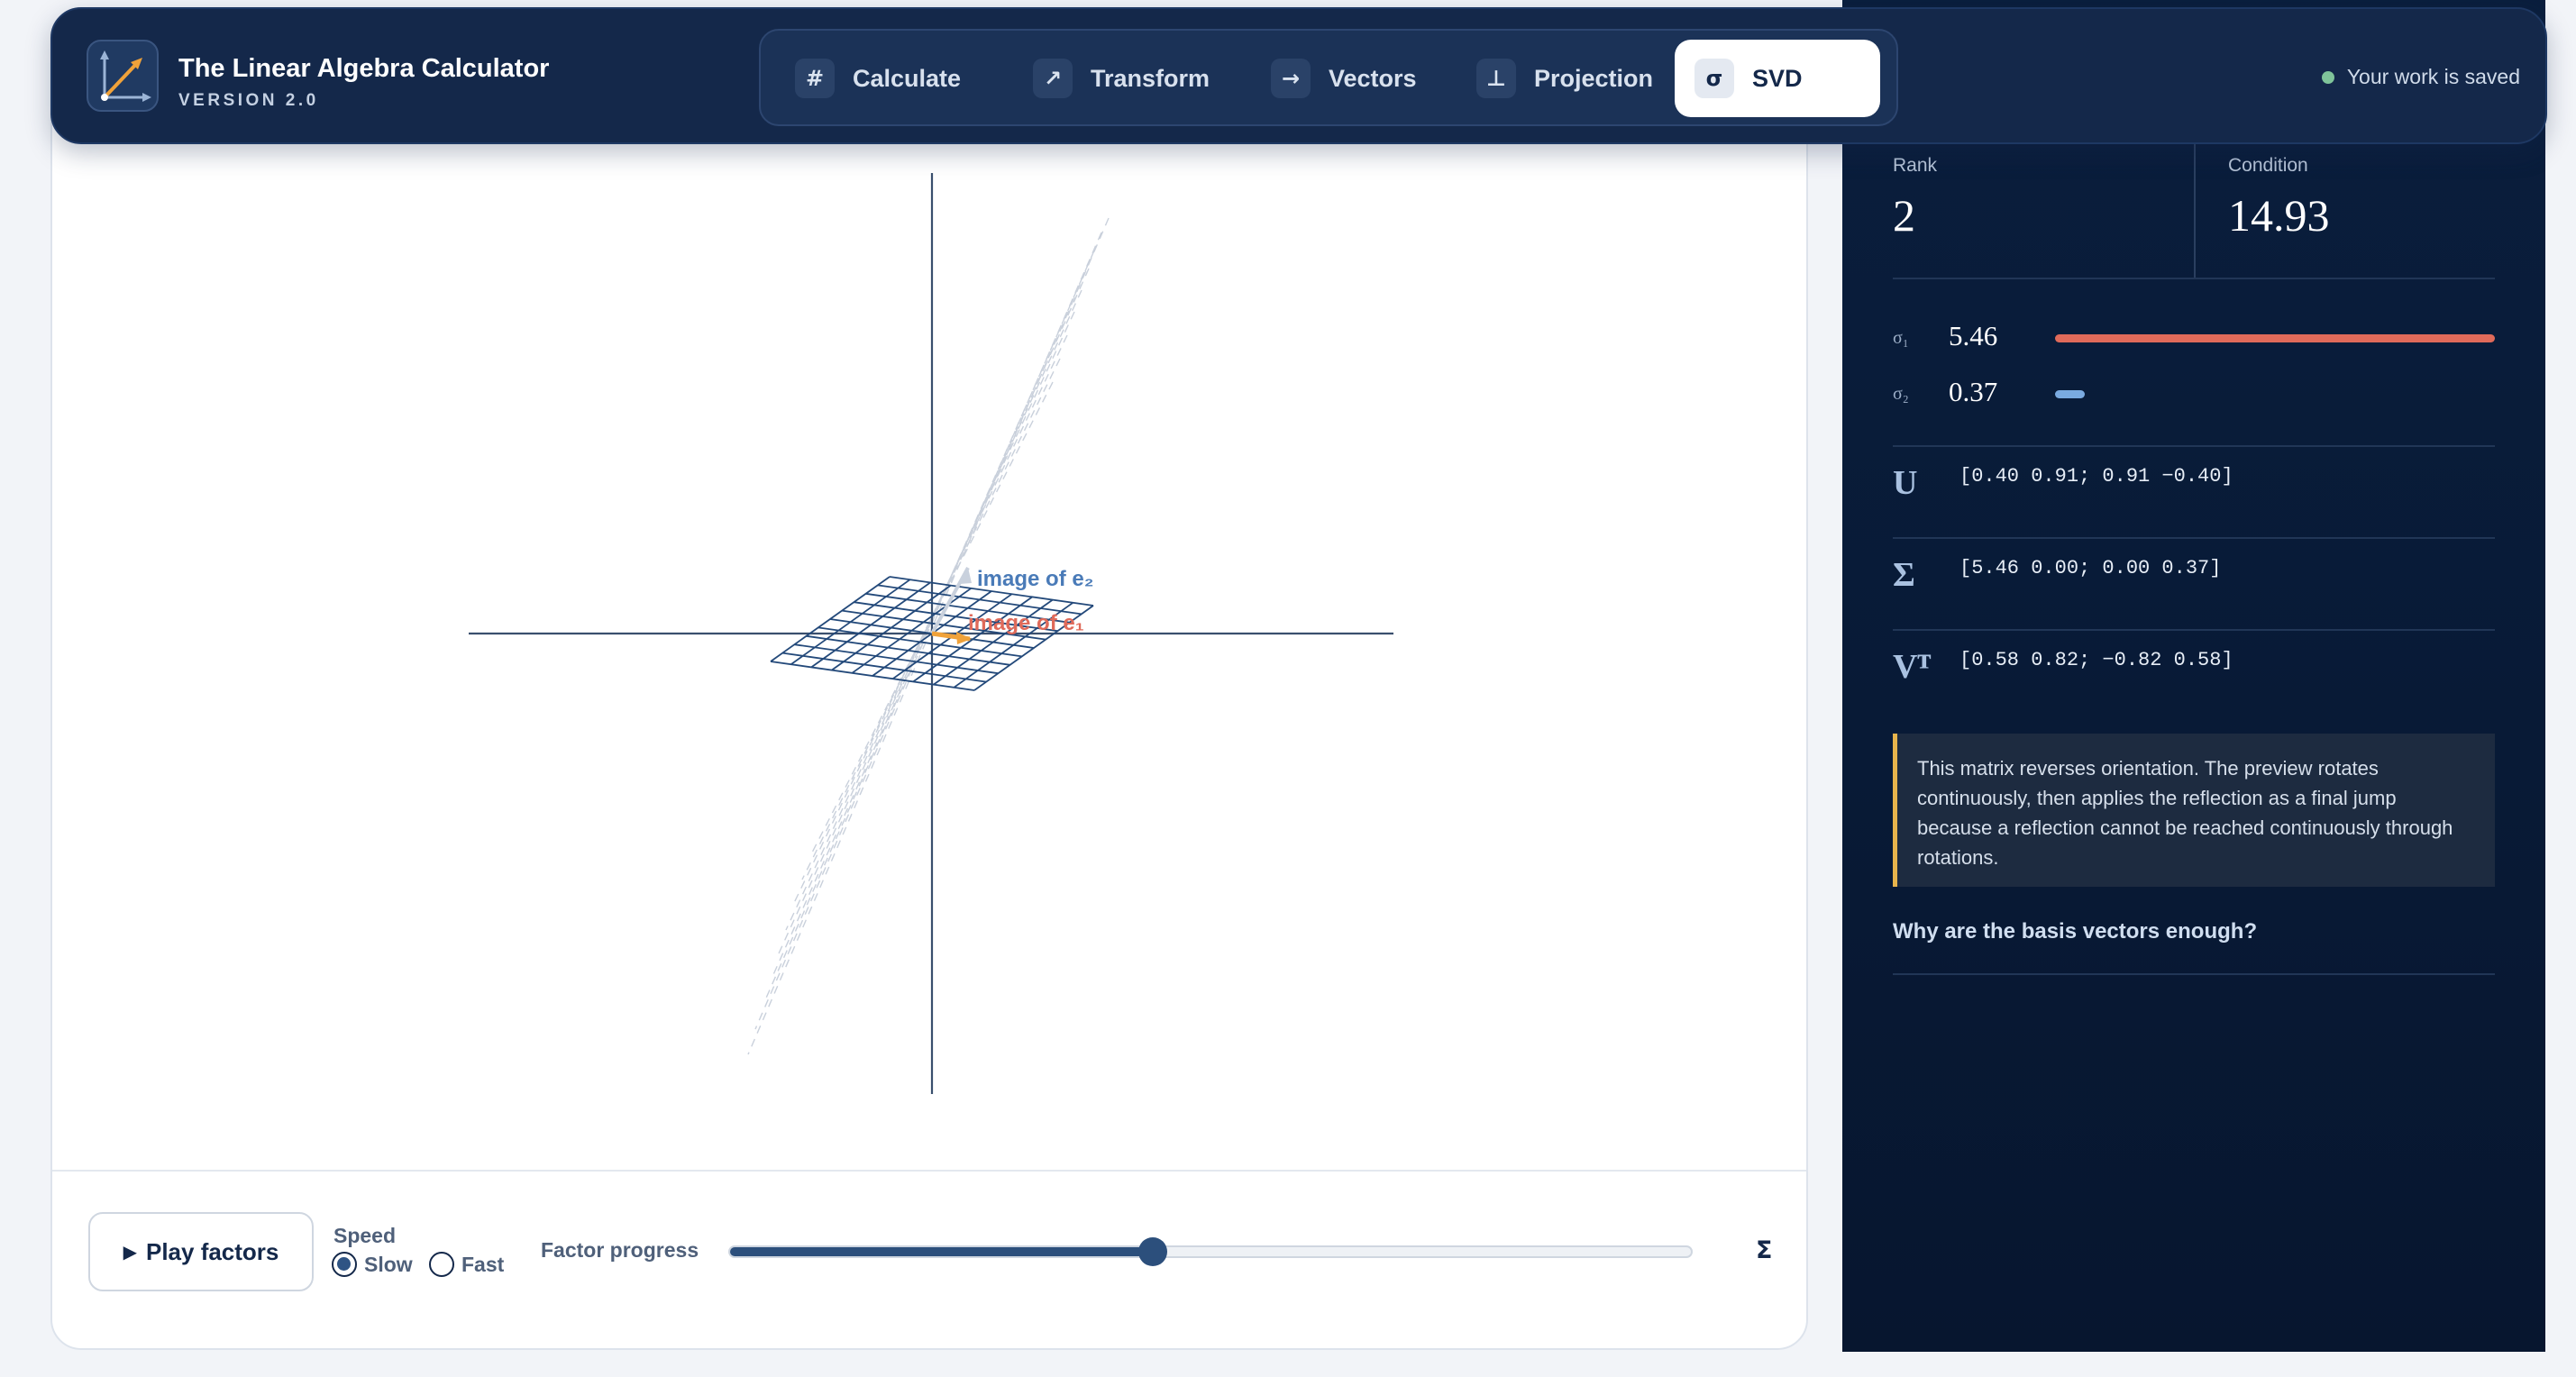 This screenshot has width=2576, height=1377. I want to click on perpendicular-icon: ⊥, so click(1496, 78).